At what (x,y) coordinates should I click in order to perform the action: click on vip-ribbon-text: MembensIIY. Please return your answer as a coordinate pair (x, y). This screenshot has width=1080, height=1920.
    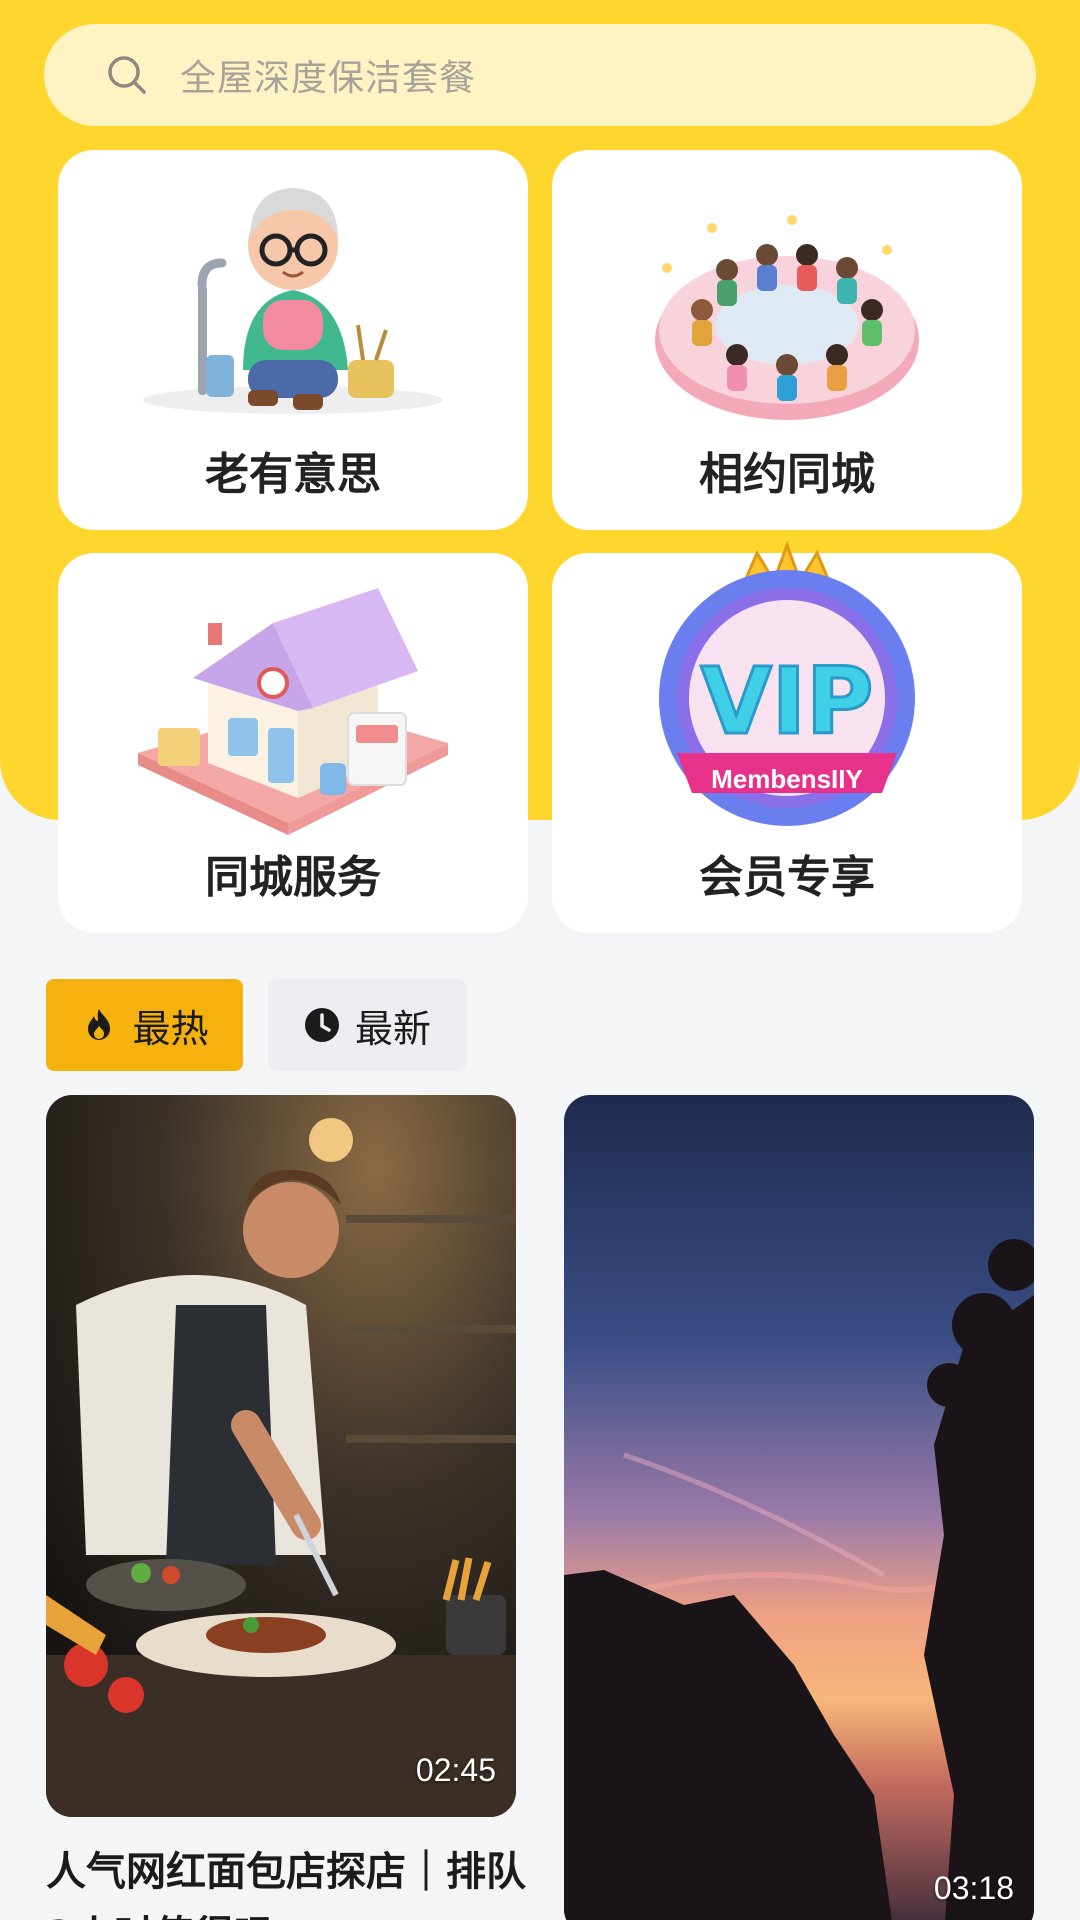
    Looking at the image, I should click on (787, 779).